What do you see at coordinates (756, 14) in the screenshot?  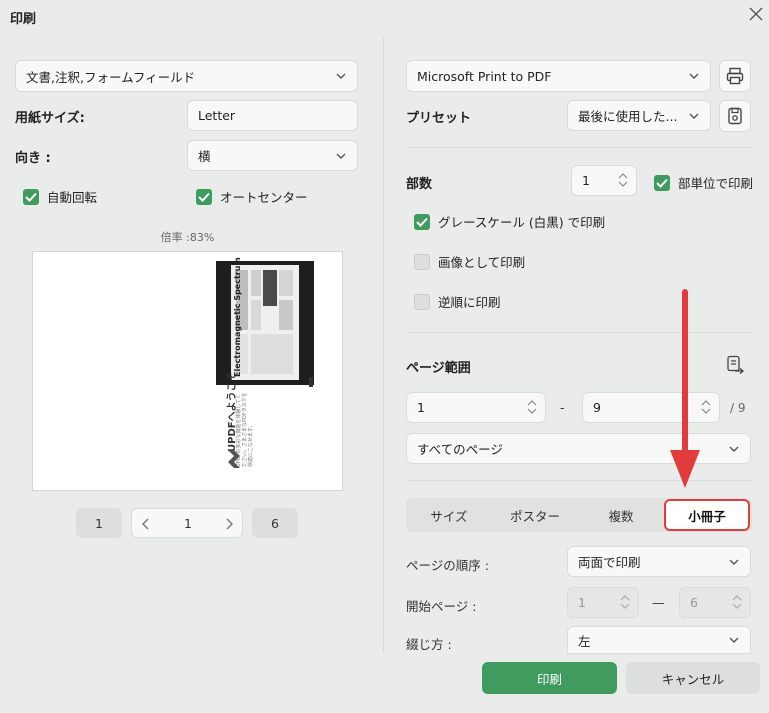 I see `close-icon` at bounding box center [756, 14].